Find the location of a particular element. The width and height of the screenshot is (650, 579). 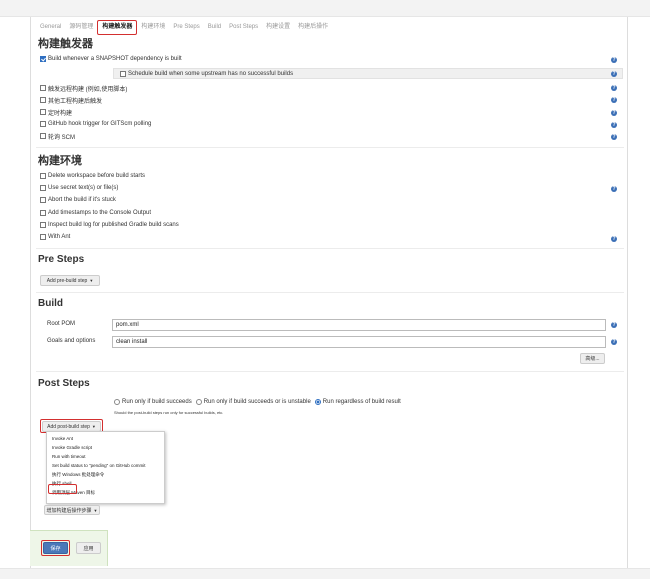

section-title-build: Build is located at coordinates (50, 303).